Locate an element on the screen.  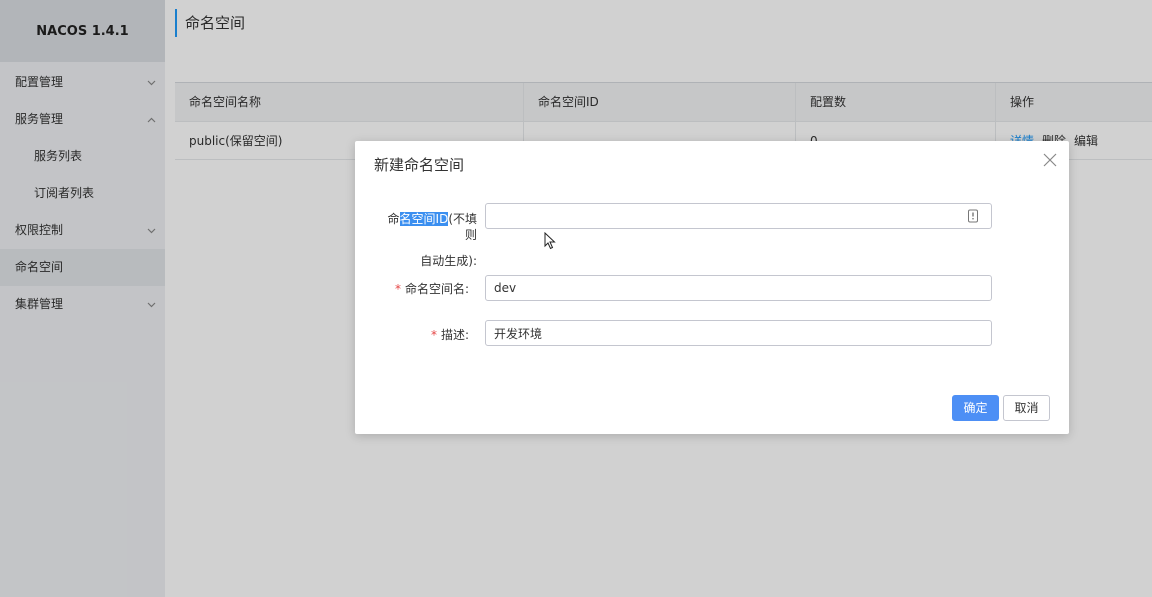
namespace-id-label-part: 命 is located at coordinates (393, 219).